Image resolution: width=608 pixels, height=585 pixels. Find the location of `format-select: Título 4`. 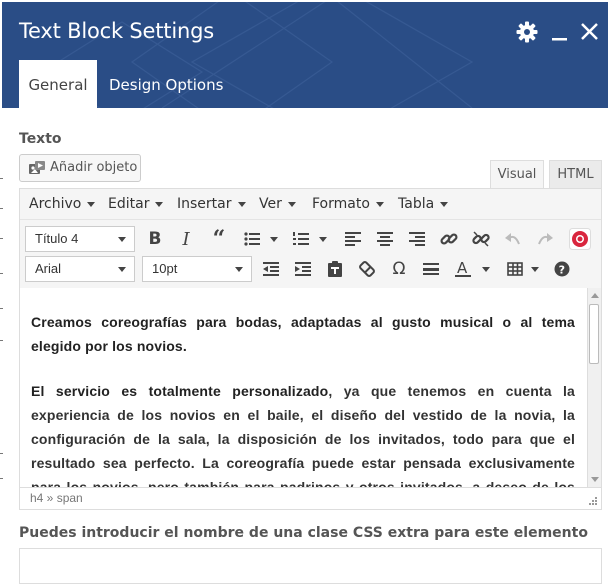

format-select: Título 4 is located at coordinates (80, 239).